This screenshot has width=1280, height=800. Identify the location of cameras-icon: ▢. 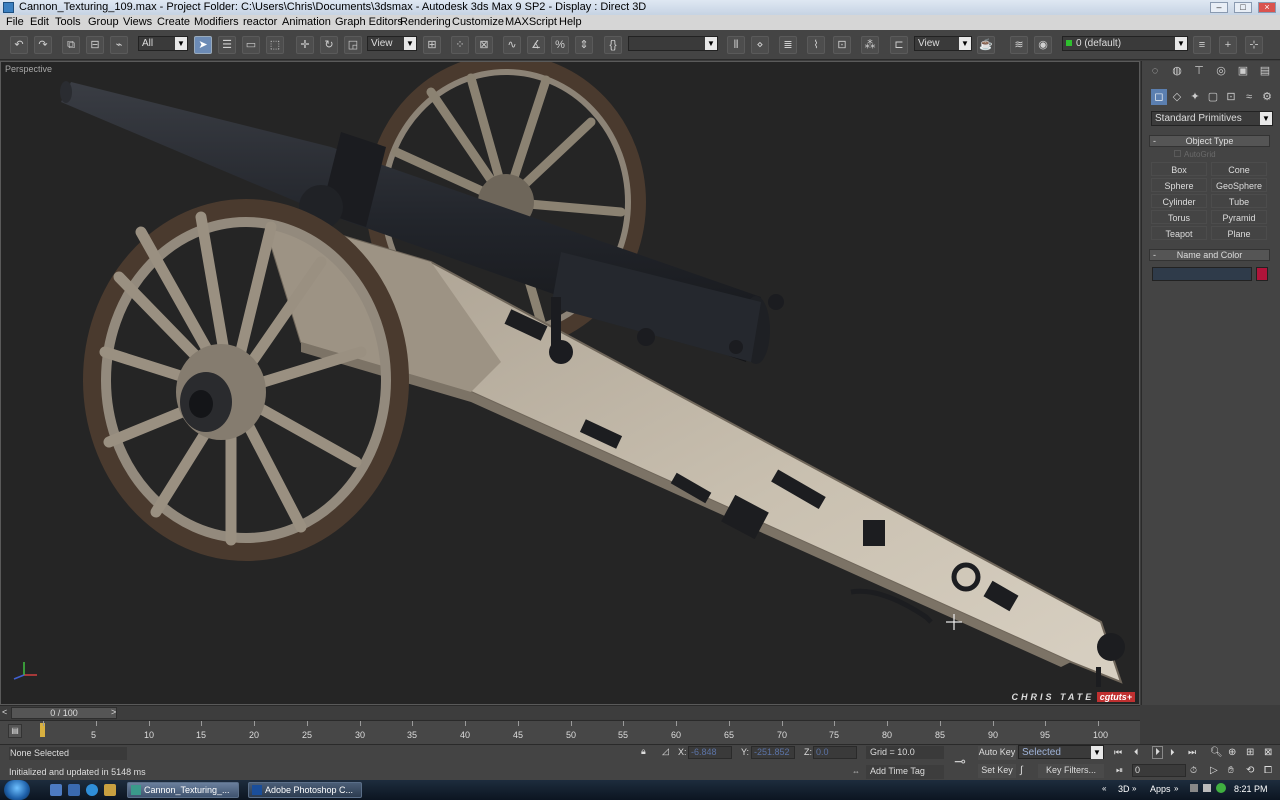
(1213, 97).